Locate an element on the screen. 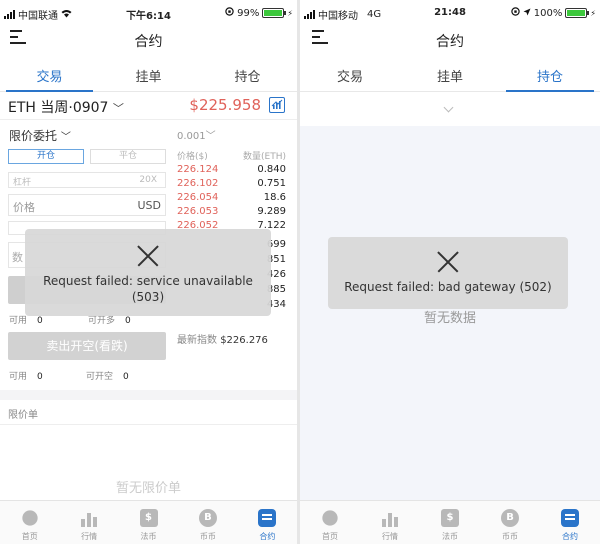  quantity-placeholder: 数 is located at coordinates (17, 257).